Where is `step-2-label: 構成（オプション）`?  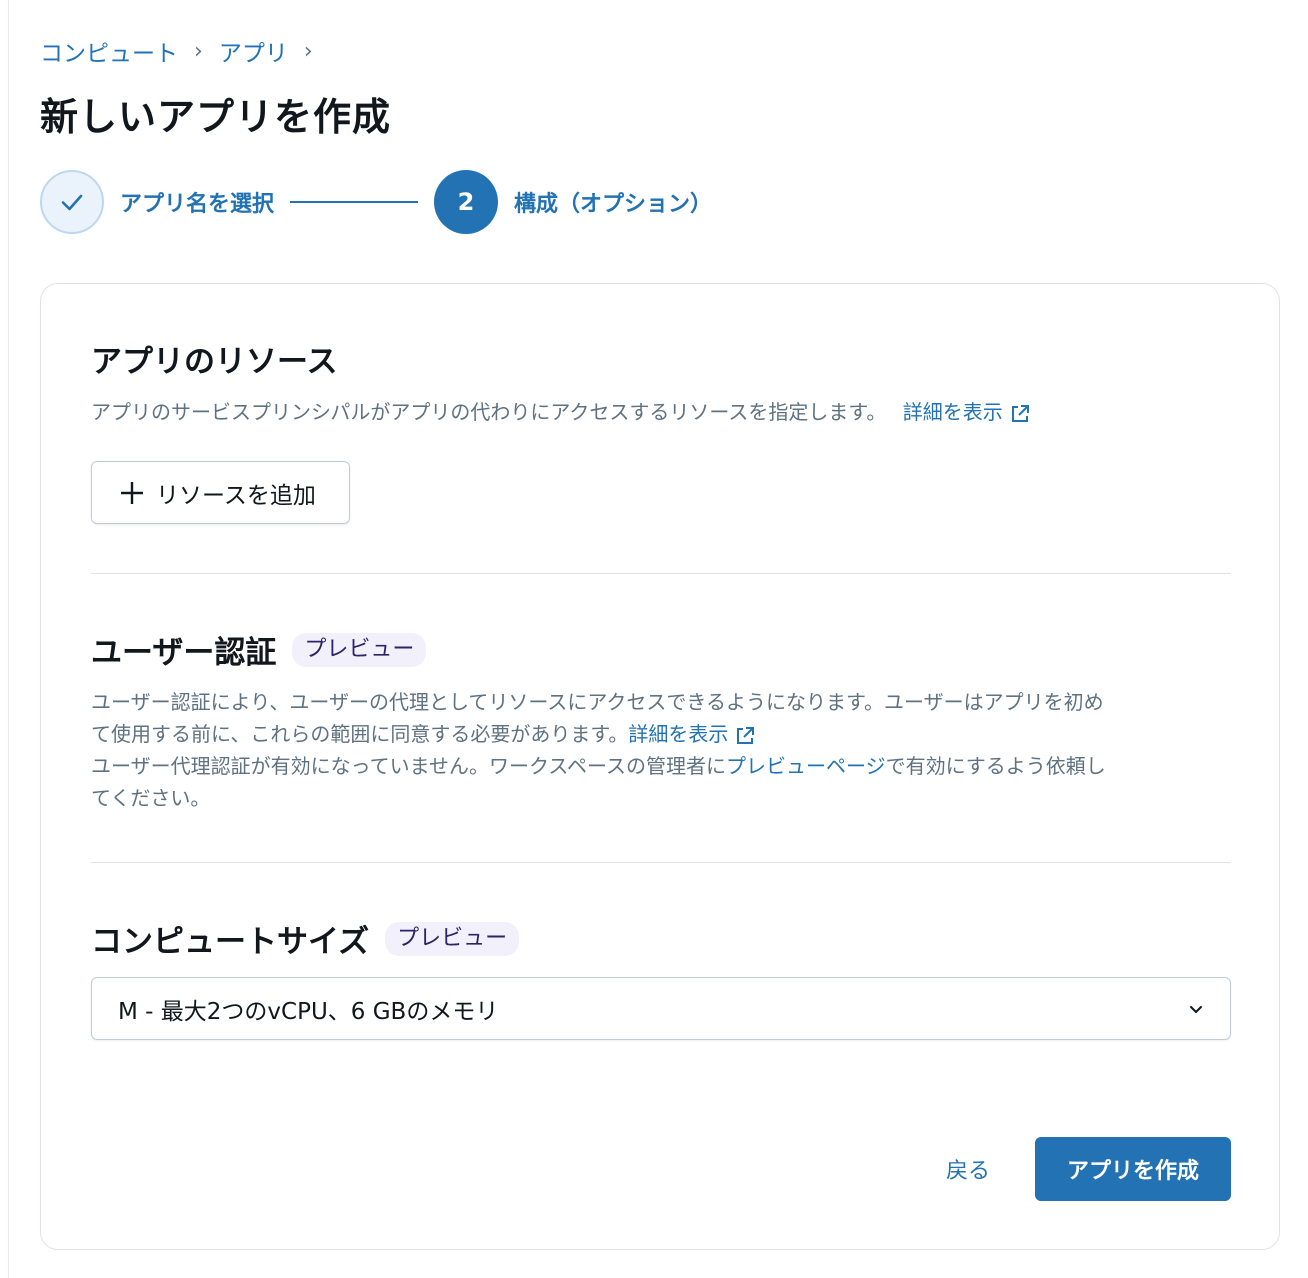 step-2-label: 構成（オプション） is located at coordinates (613, 204).